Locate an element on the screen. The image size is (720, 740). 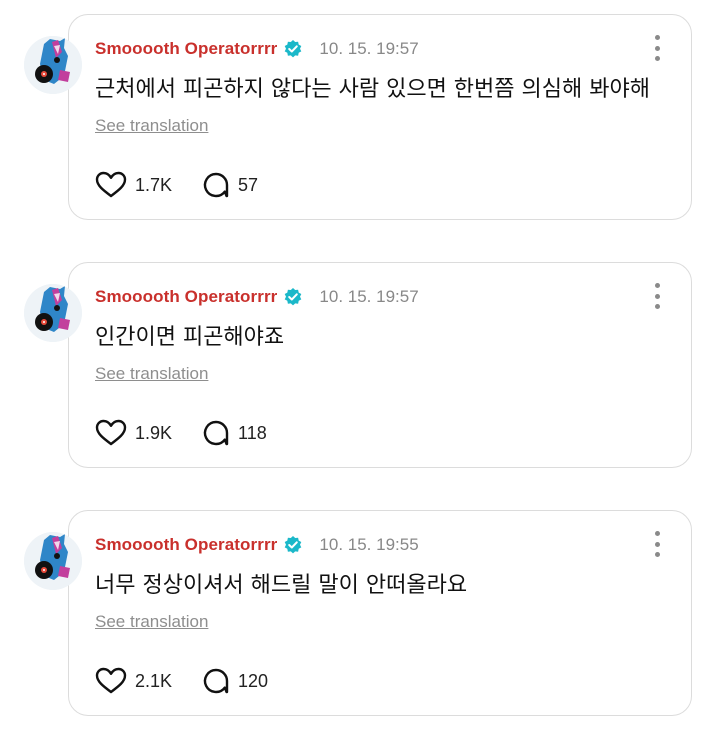
comment-button: 118 is located at coordinates (234, 433).